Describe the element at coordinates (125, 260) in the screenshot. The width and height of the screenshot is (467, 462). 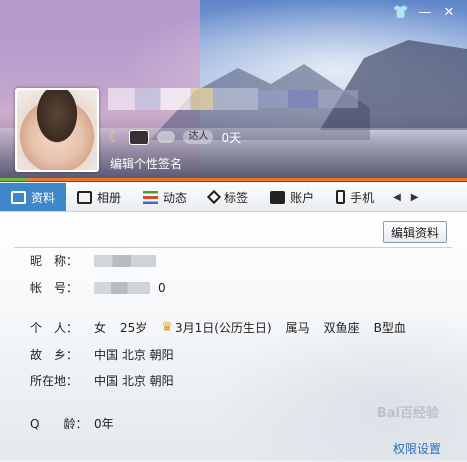
I see `nickname-value-mosaic` at that location.